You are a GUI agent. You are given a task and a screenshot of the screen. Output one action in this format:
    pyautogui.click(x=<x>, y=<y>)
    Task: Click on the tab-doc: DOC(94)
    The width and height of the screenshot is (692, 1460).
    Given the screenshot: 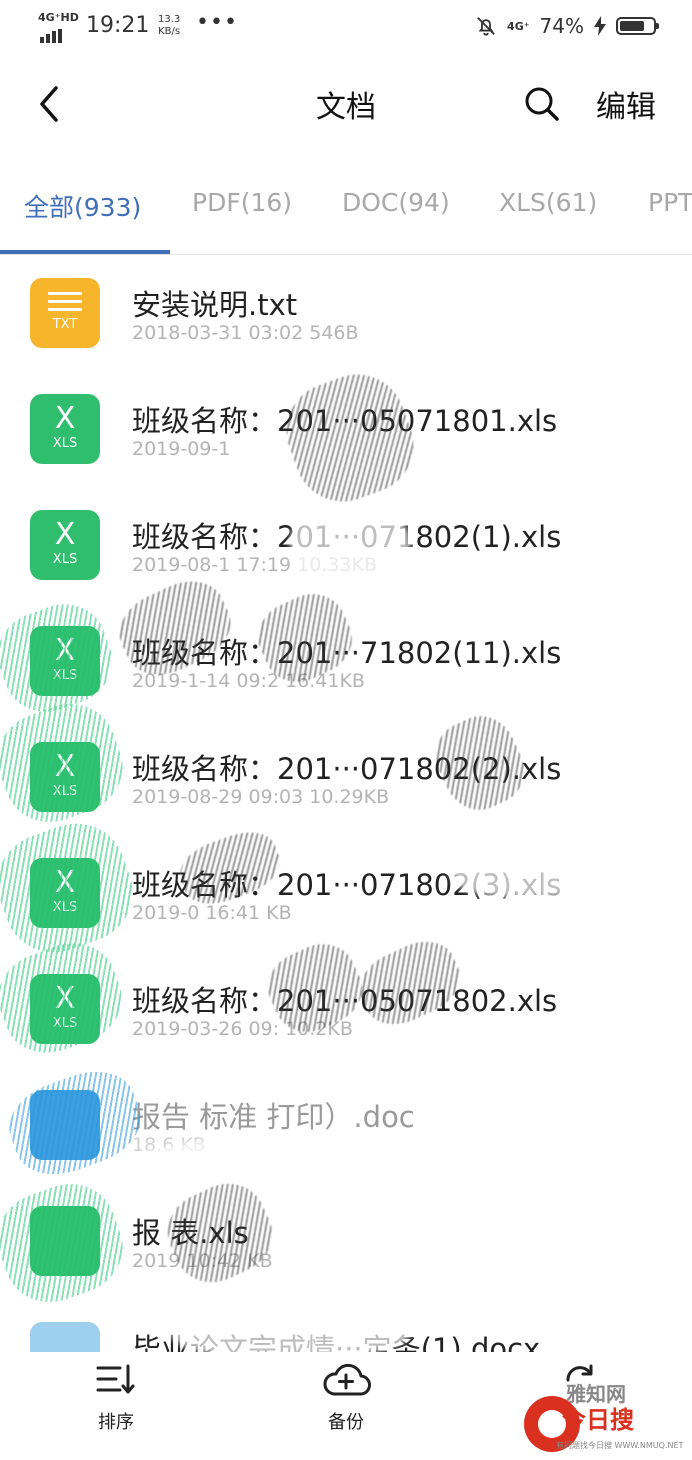 What is the action you would take?
    pyautogui.click(x=396, y=202)
    